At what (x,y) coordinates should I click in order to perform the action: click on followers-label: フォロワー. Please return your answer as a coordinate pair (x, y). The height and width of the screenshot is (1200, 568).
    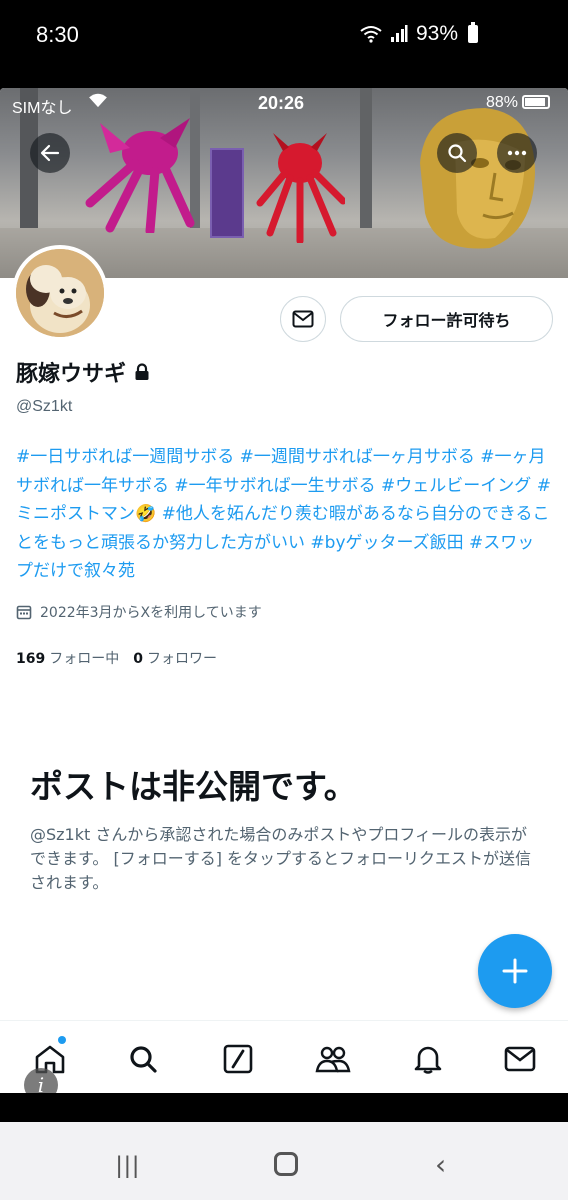
    Looking at the image, I should click on (181, 659).